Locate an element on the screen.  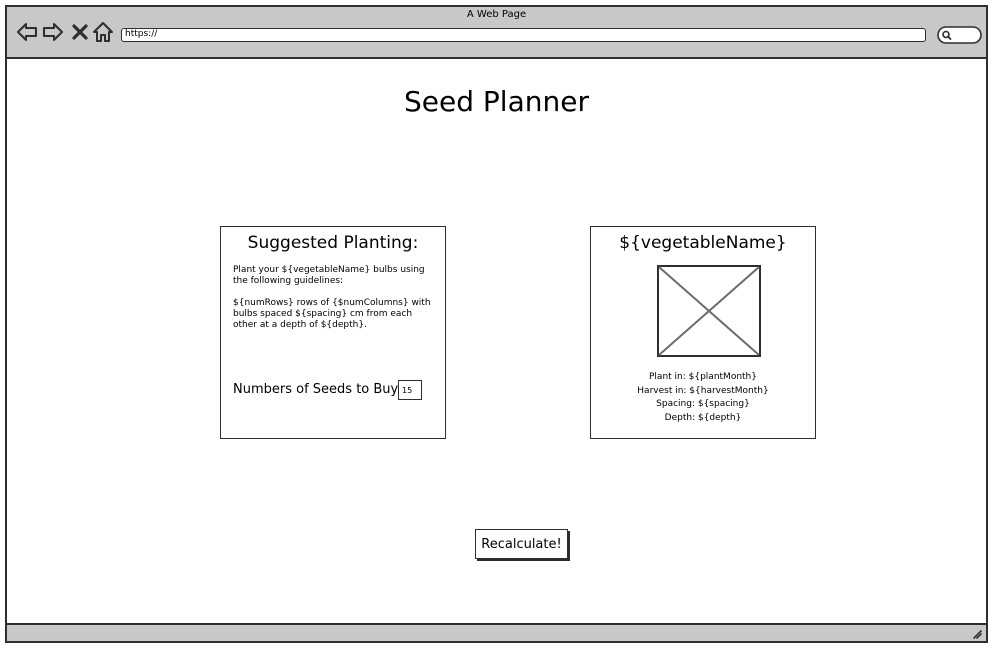
status-bar is located at coordinates (496, 632).